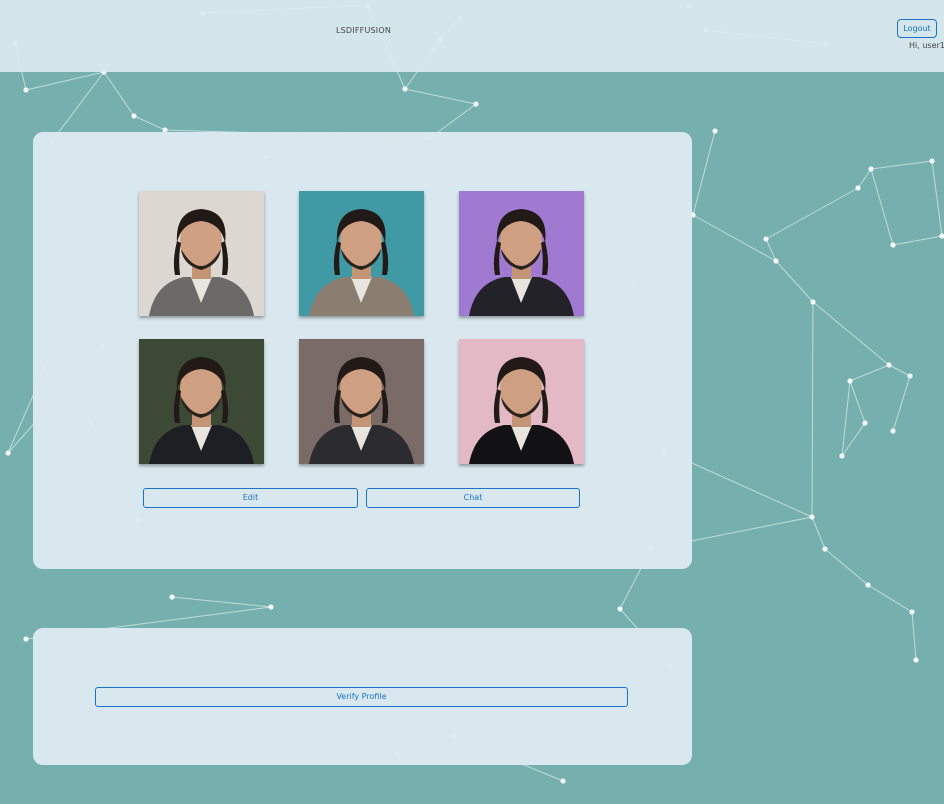 This screenshot has height=804, width=944. What do you see at coordinates (472, 36) in the screenshot?
I see `top-header: LSDIFFUSION Logout Hi, user1` at bounding box center [472, 36].